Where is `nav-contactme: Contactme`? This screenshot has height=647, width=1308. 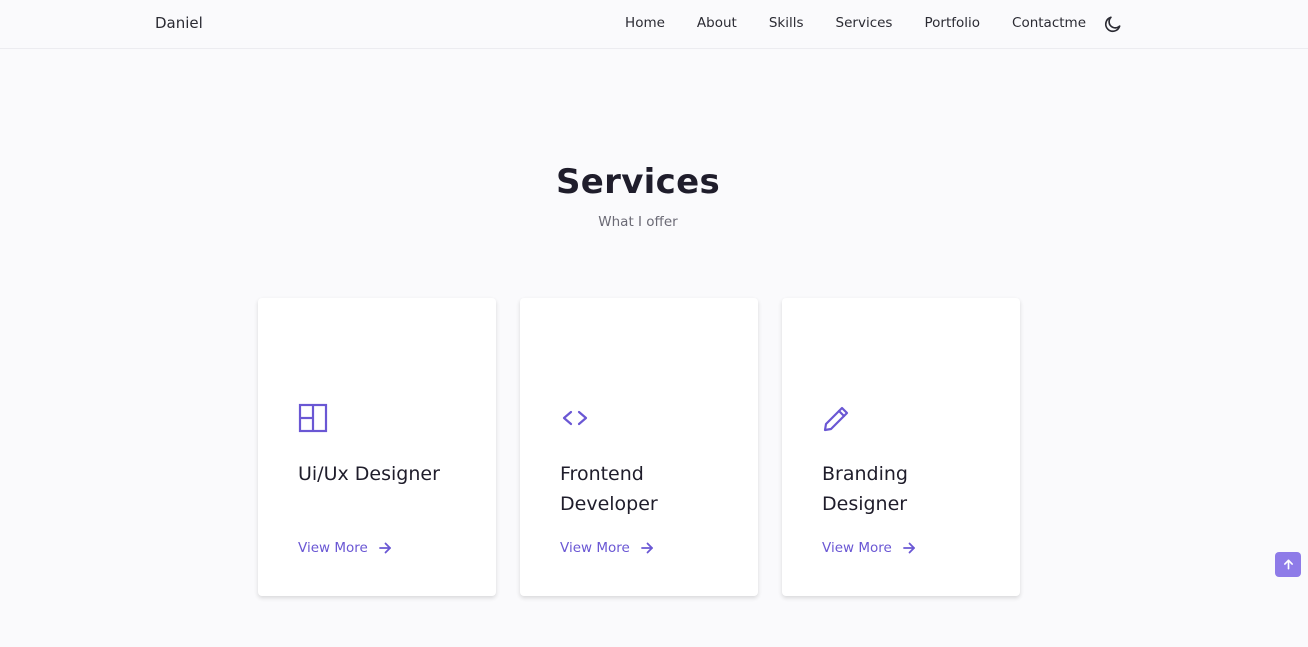 nav-contactme: Contactme is located at coordinates (1049, 23).